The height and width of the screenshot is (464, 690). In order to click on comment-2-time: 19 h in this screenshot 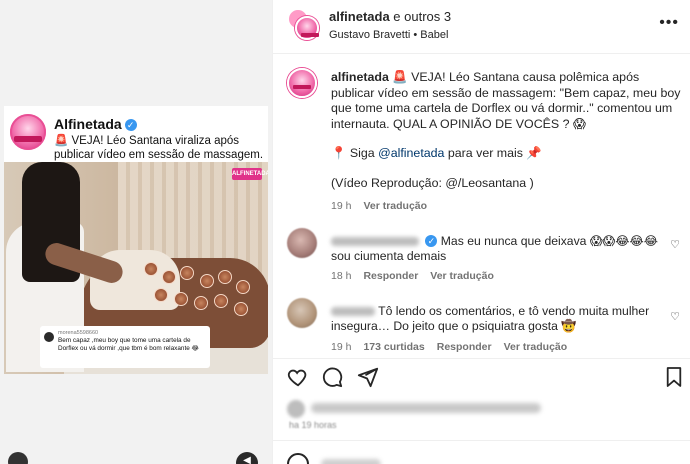, I will do `click(341, 347)`.